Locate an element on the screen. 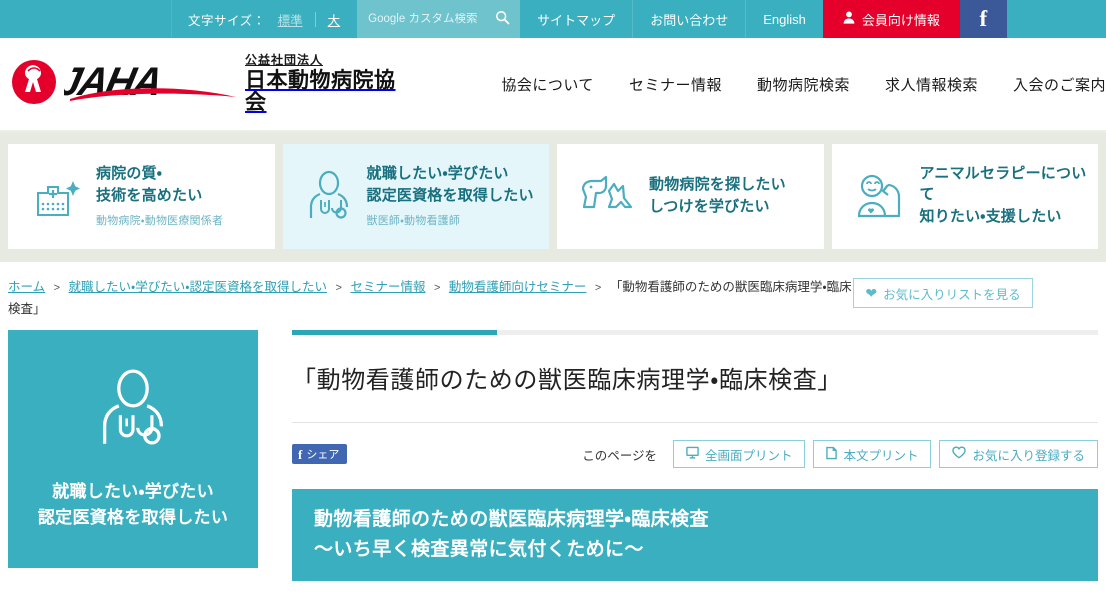 The height and width of the screenshot is (613, 1106). breadcrumb-item-nurse-seminars: 動物看護師向けセミナー is located at coordinates (518, 287).